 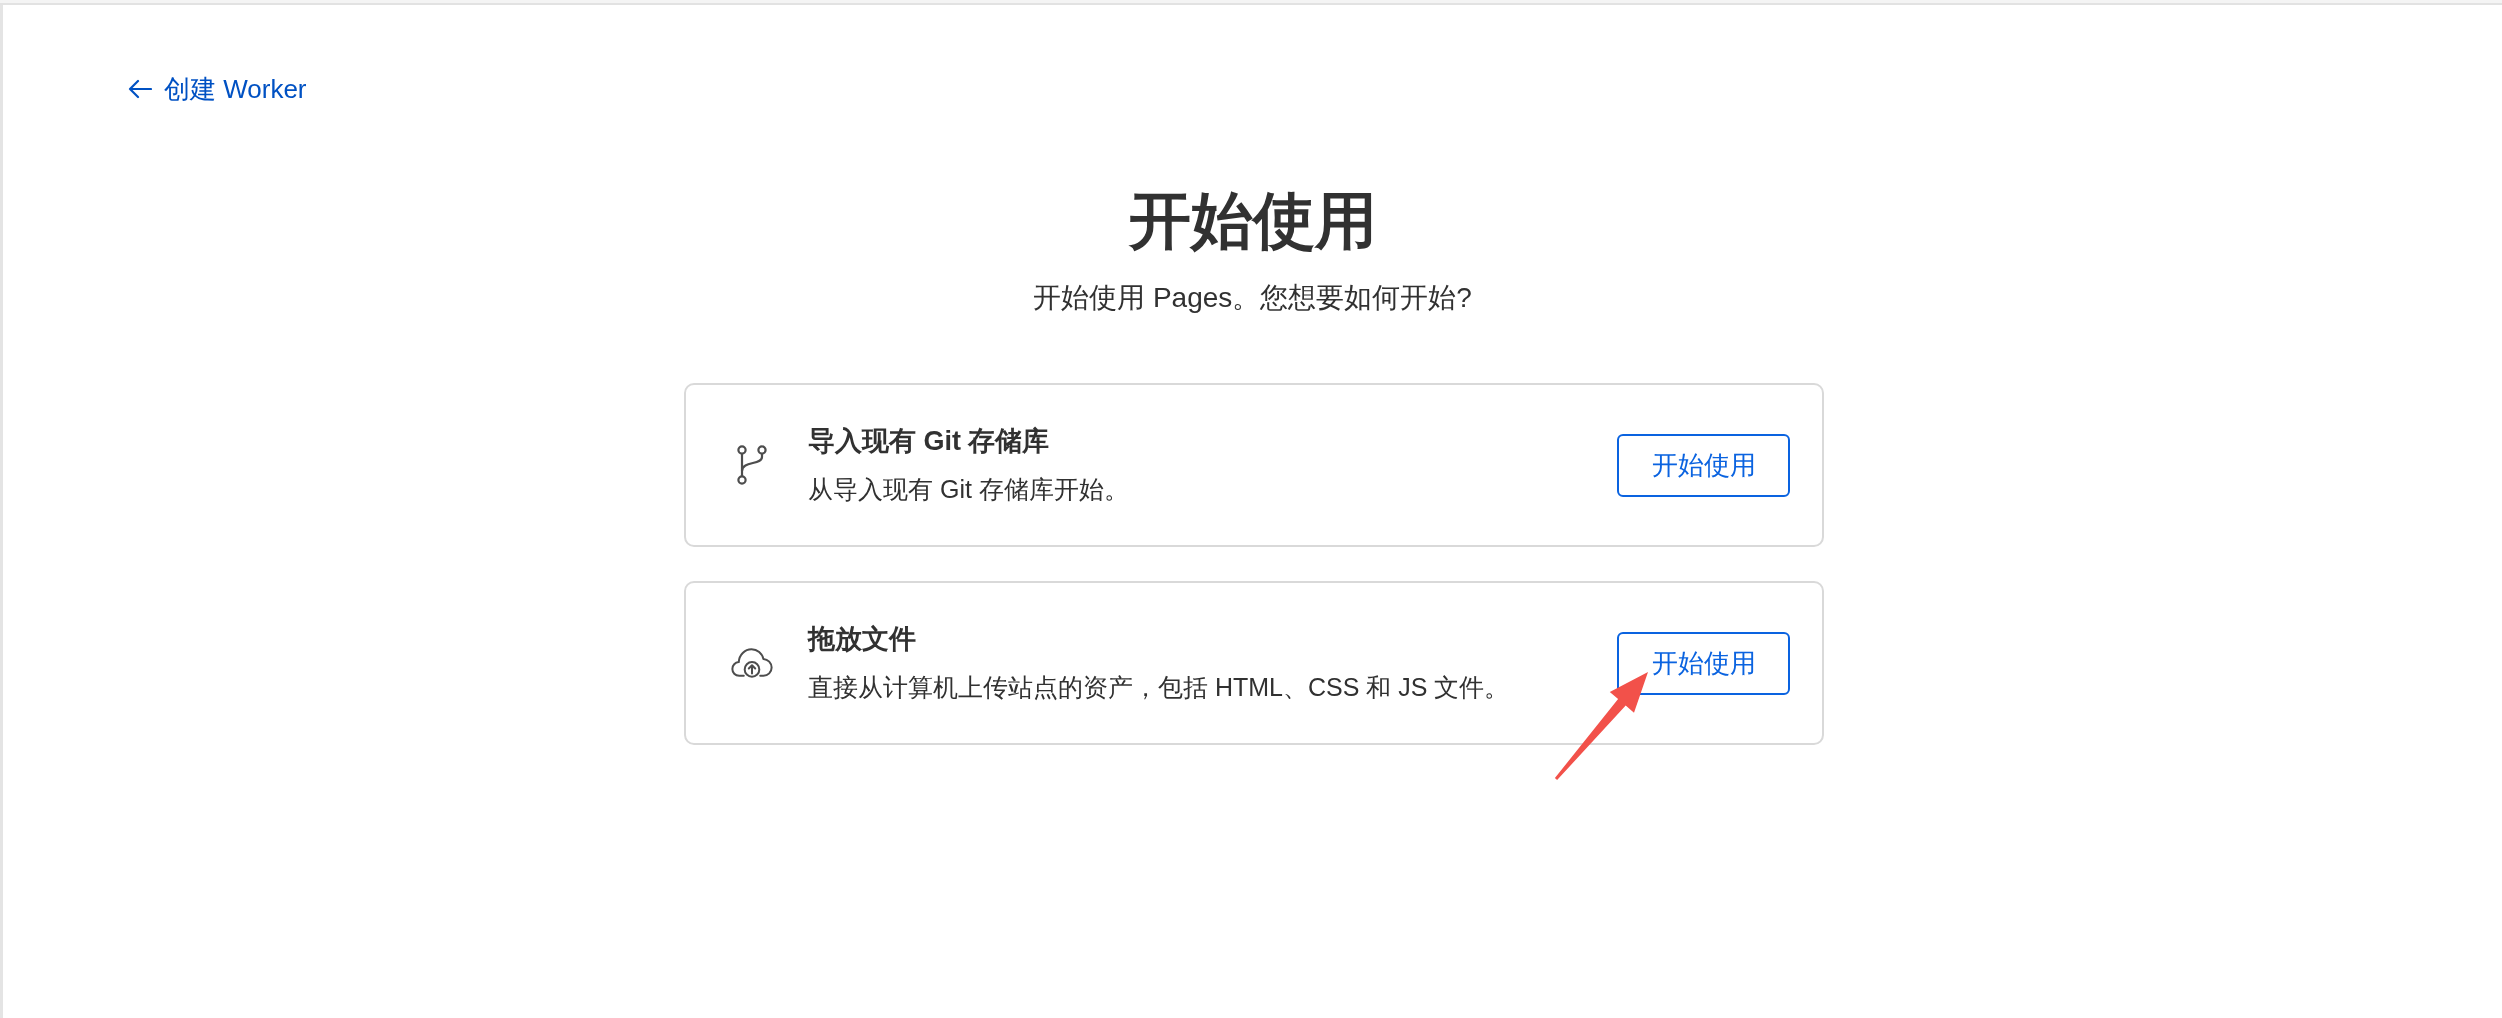 I want to click on option-title: 导入现有 Git 存储库, so click(x=929, y=441).